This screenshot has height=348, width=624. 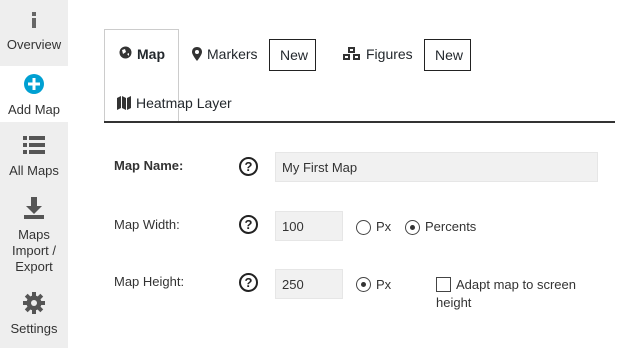 What do you see at coordinates (34, 44) in the screenshot?
I see `sidebar-item-label: Overview` at bounding box center [34, 44].